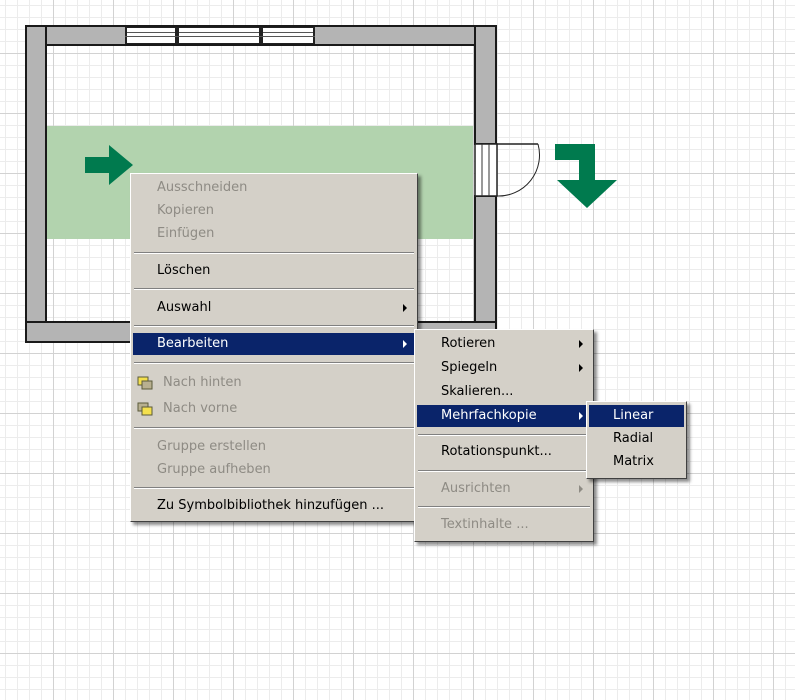  I want to click on door, so click(510, 171).